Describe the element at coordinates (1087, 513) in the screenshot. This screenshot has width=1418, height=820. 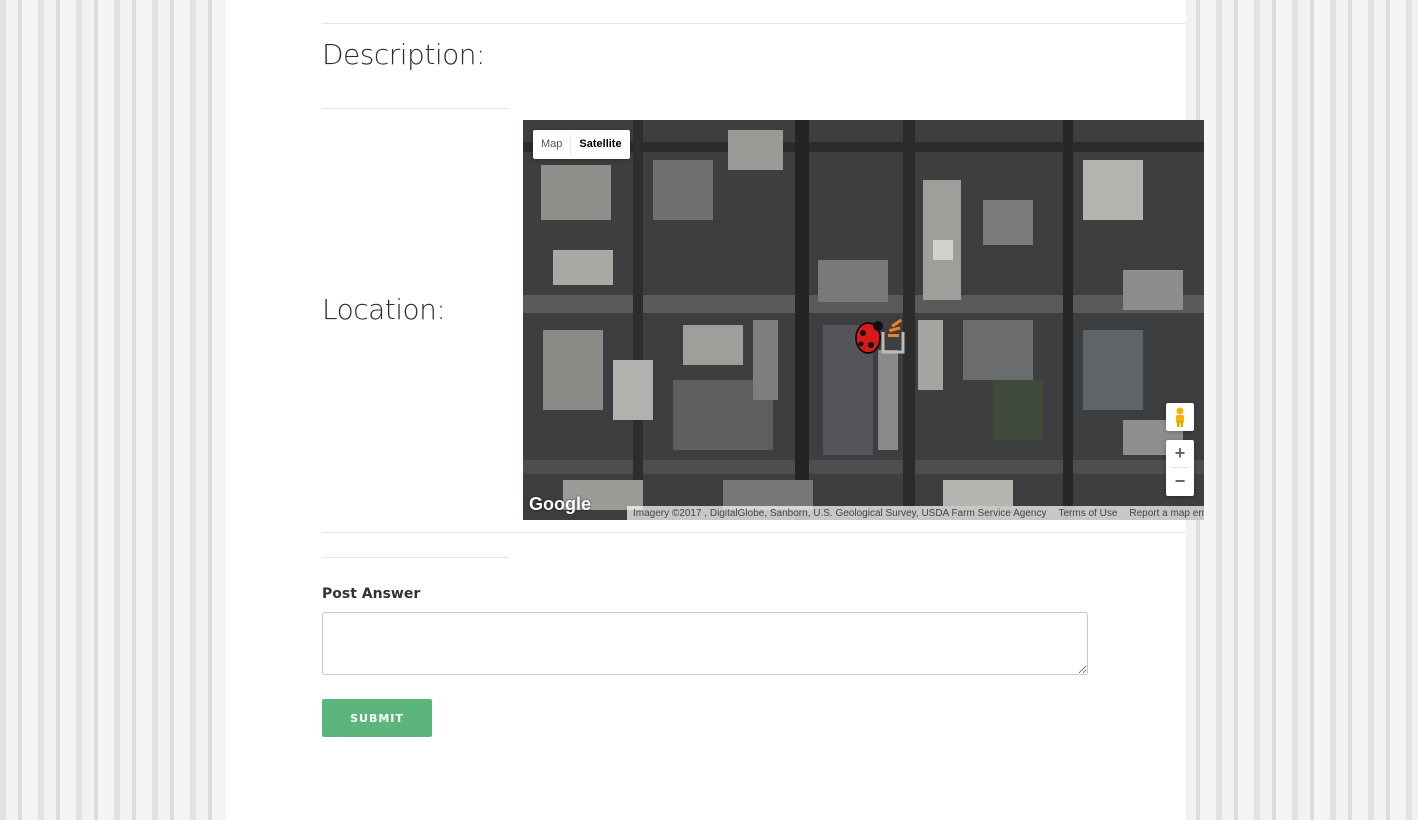
I see `terms-of-use-link: Terms of Use` at that location.